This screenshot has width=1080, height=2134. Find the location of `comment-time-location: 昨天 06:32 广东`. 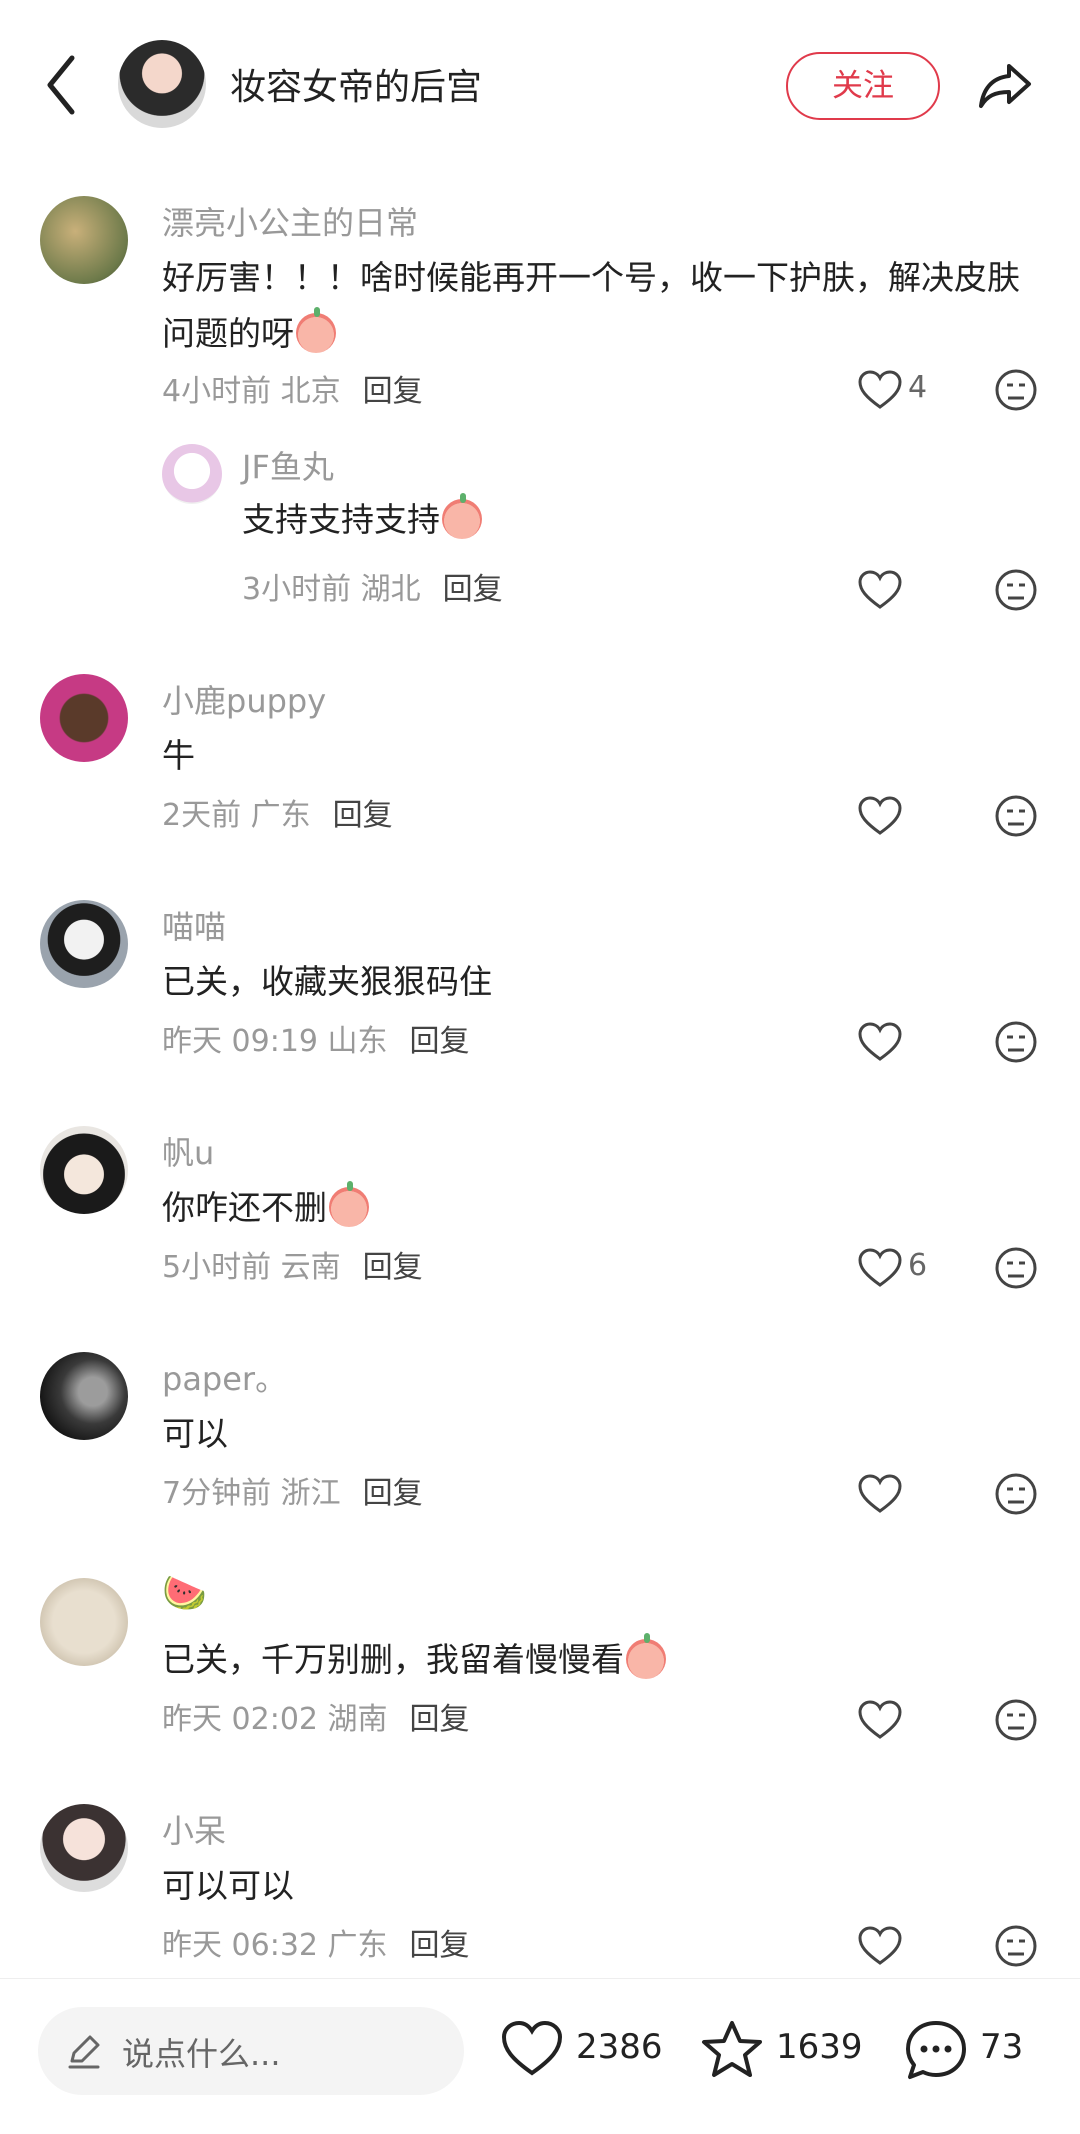

comment-time-location: 昨天 06:32 广东 is located at coordinates (275, 1945).